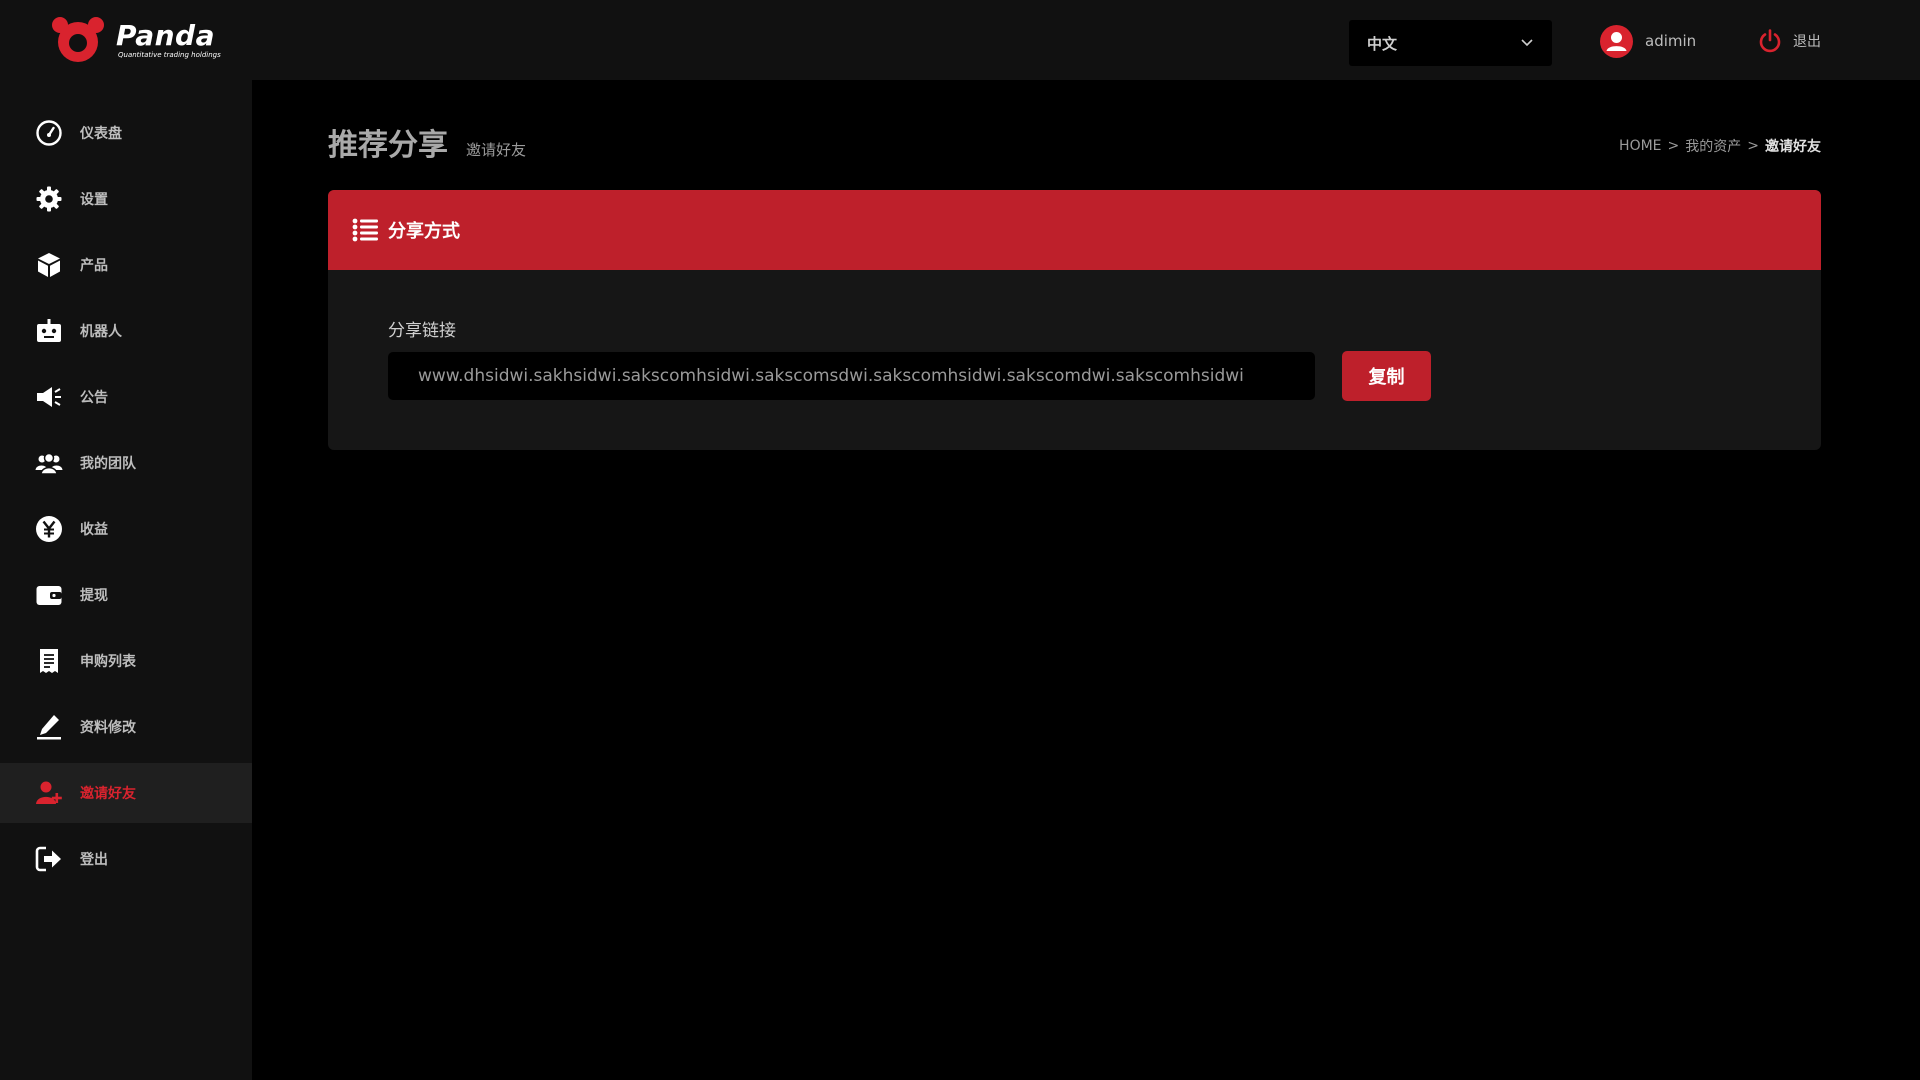  Describe the element at coordinates (1386, 376) in the screenshot. I see `copy-button: 复制` at that location.